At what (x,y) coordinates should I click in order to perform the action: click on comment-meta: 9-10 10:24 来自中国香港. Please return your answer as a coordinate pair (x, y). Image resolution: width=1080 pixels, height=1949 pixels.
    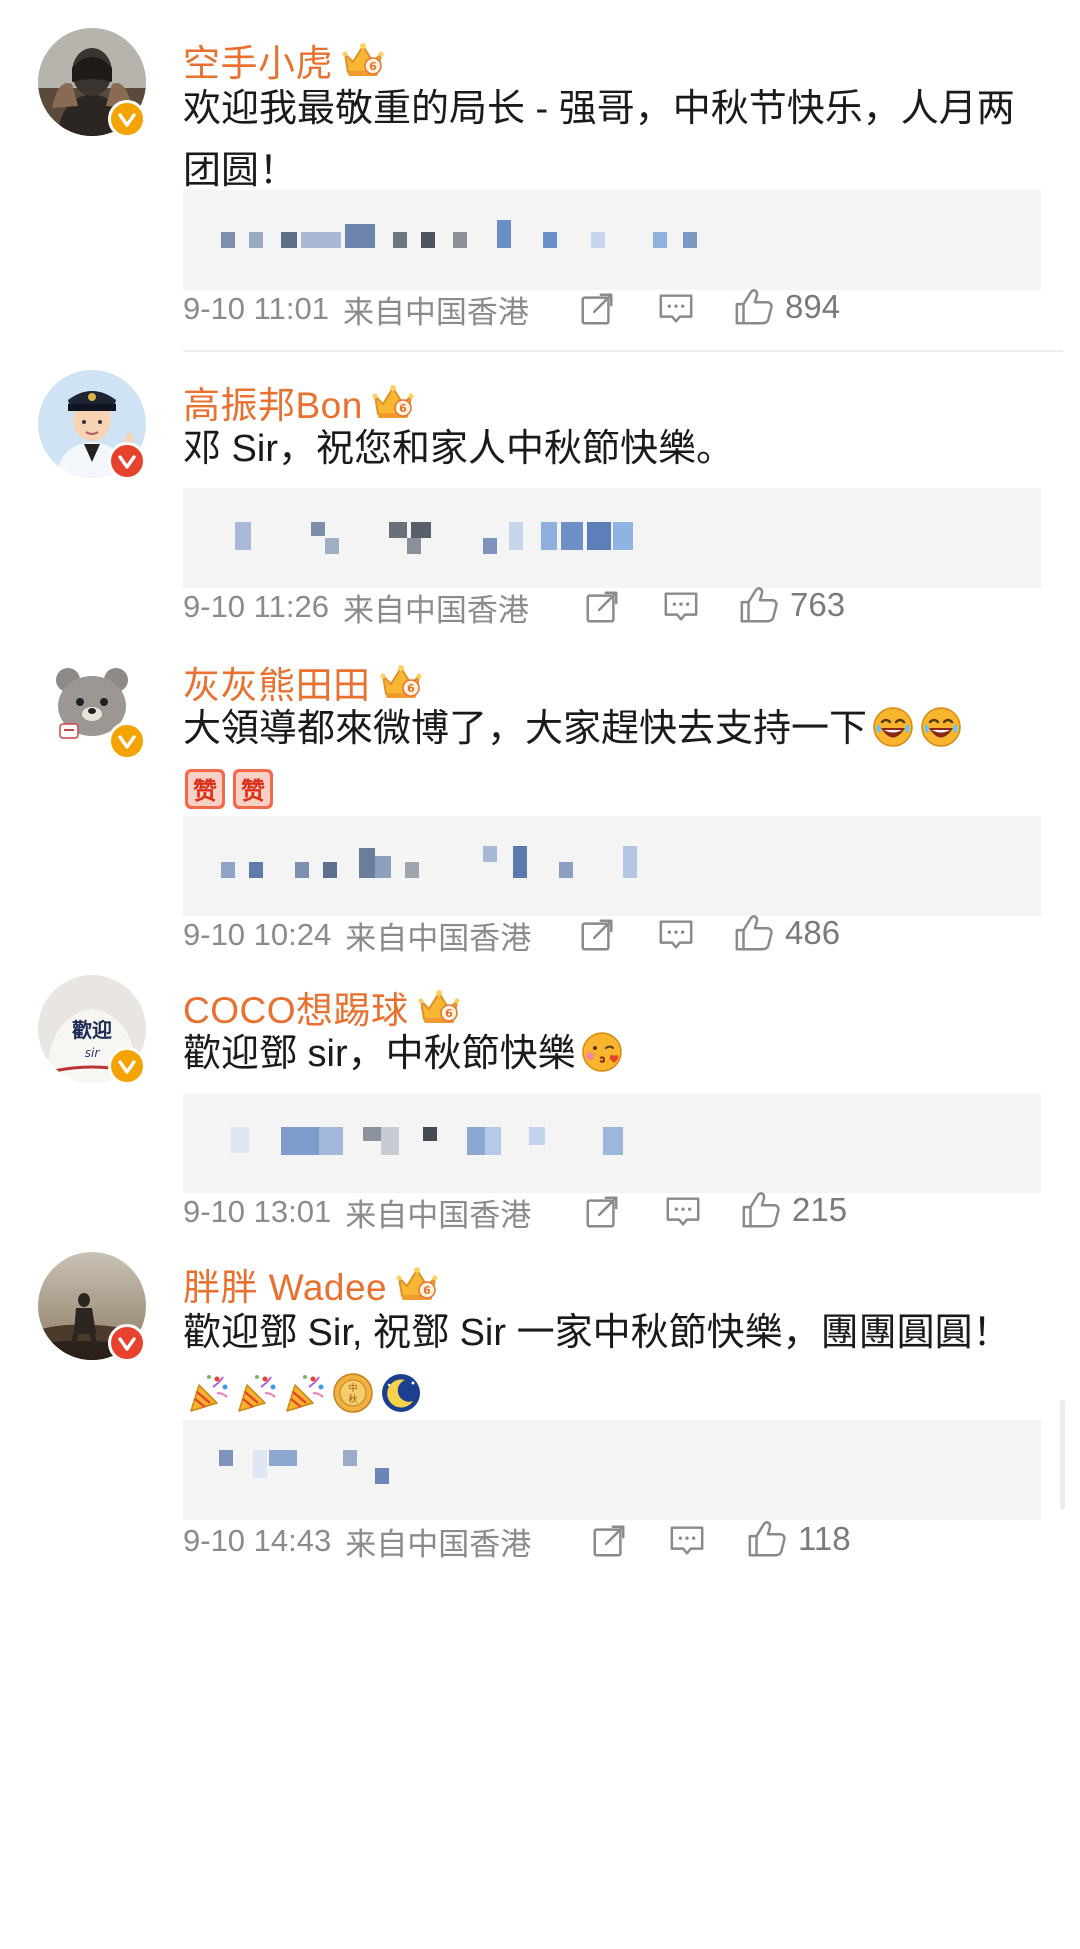
    Looking at the image, I should click on (357, 935).